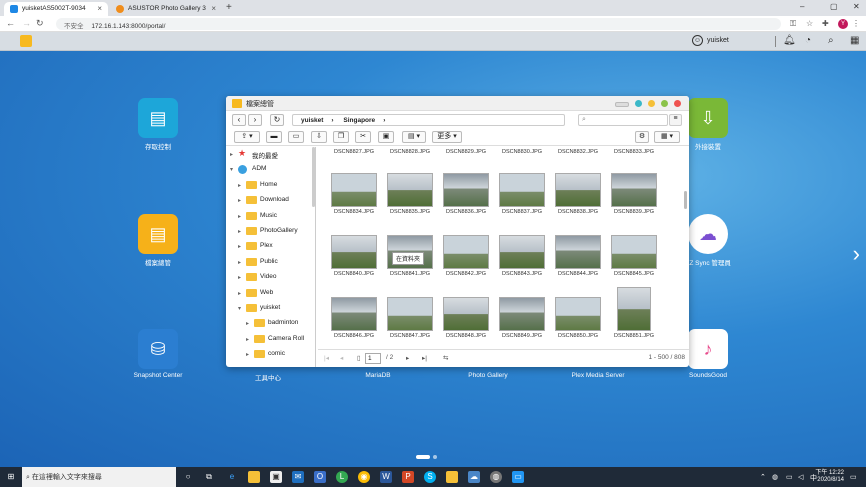  What do you see at coordinates (26, 23) in the screenshot?
I see `forward-arrow-icon: →` at bounding box center [26, 23].